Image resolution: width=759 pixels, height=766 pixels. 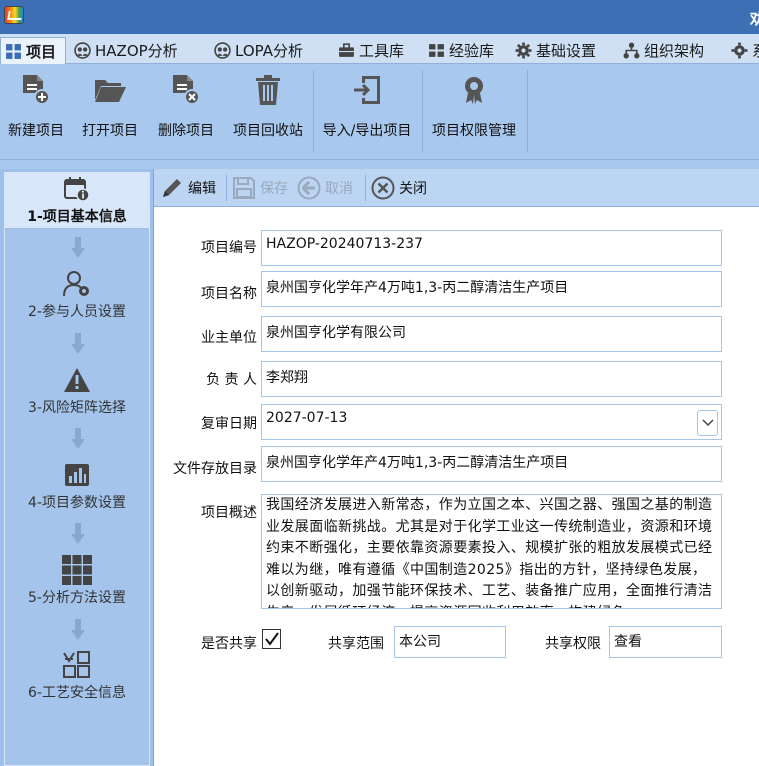 I want to click on tab-system: 系, so click(x=743, y=50).